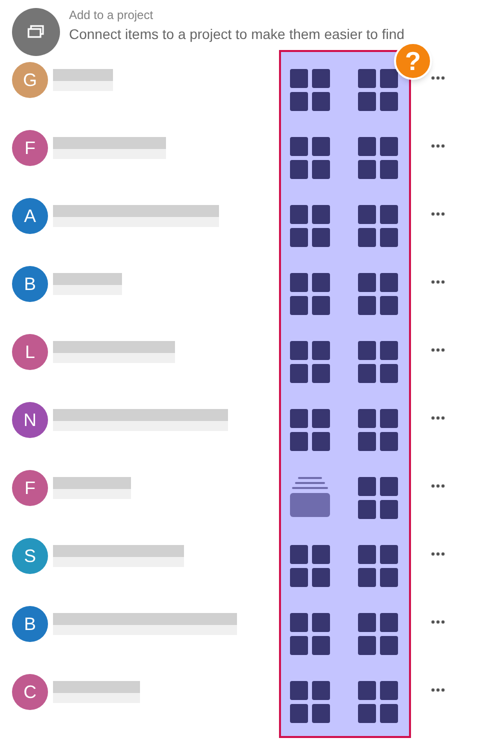  Describe the element at coordinates (30, 420) in the screenshot. I see `avatar: N` at that location.